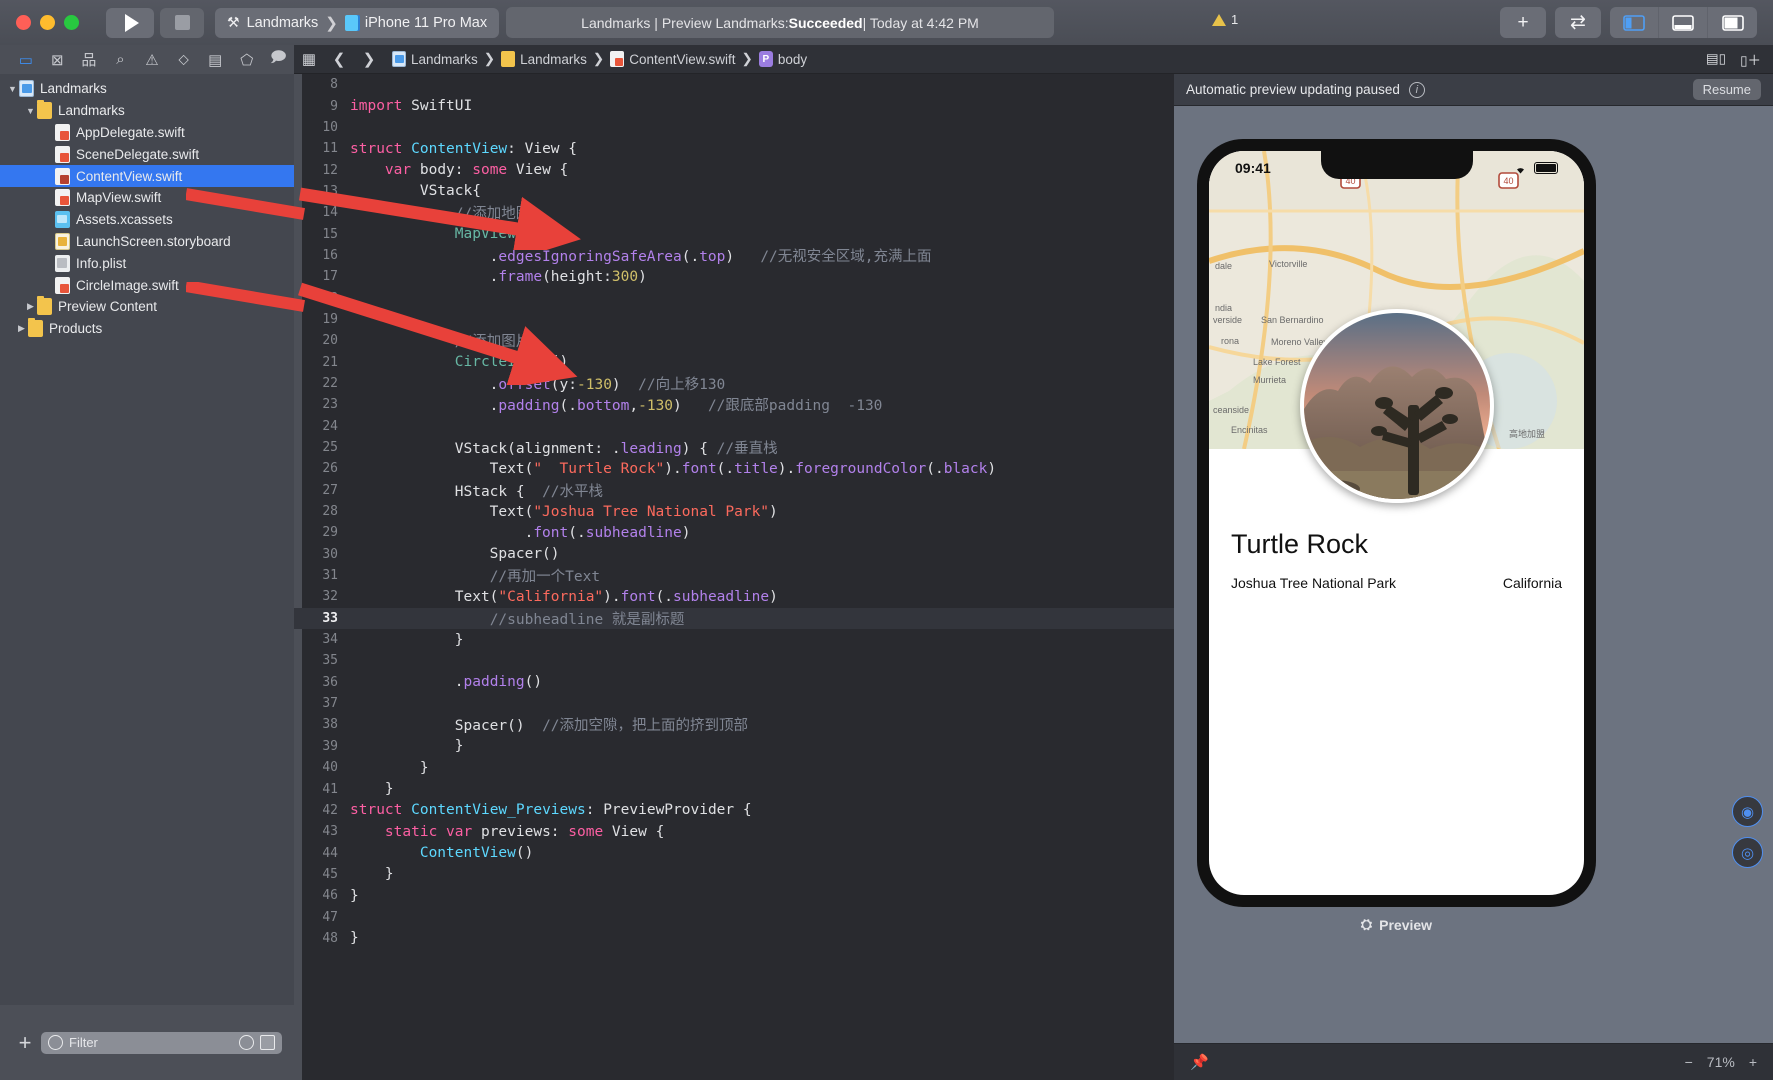  Describe the element at coordinates (247, 59) in the screenshot. I see `breakpoint-navigator-icon: ⬠` at that location.